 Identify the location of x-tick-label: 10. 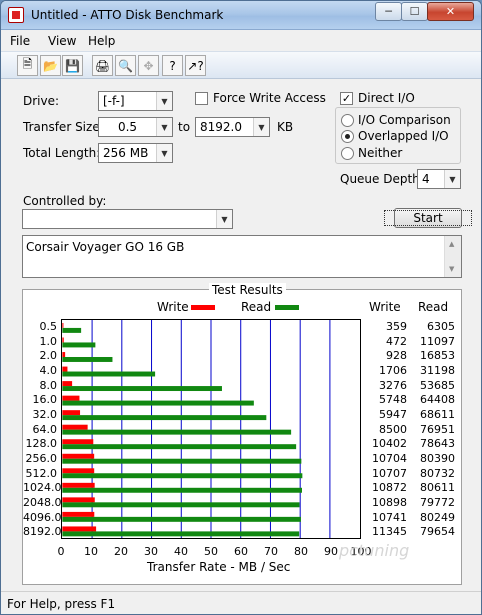
(91, 551).